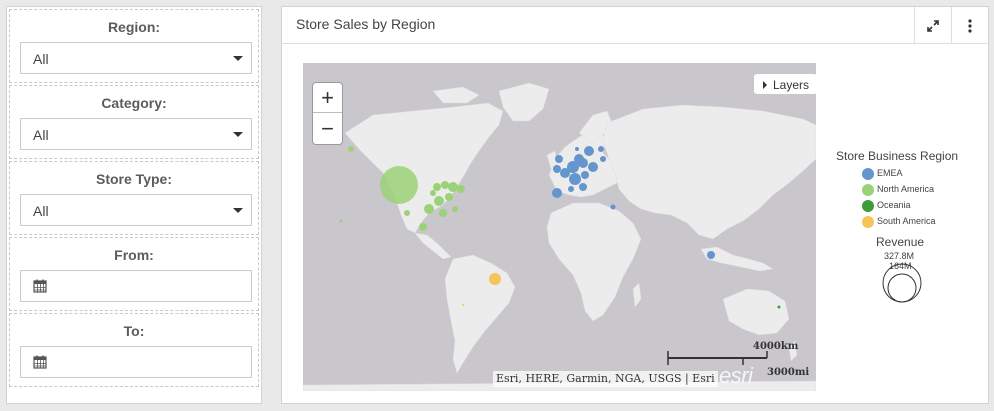 The height and width of the screenshot is (411, 994). I want to click on zoom-control: + −, so click(327, 113).